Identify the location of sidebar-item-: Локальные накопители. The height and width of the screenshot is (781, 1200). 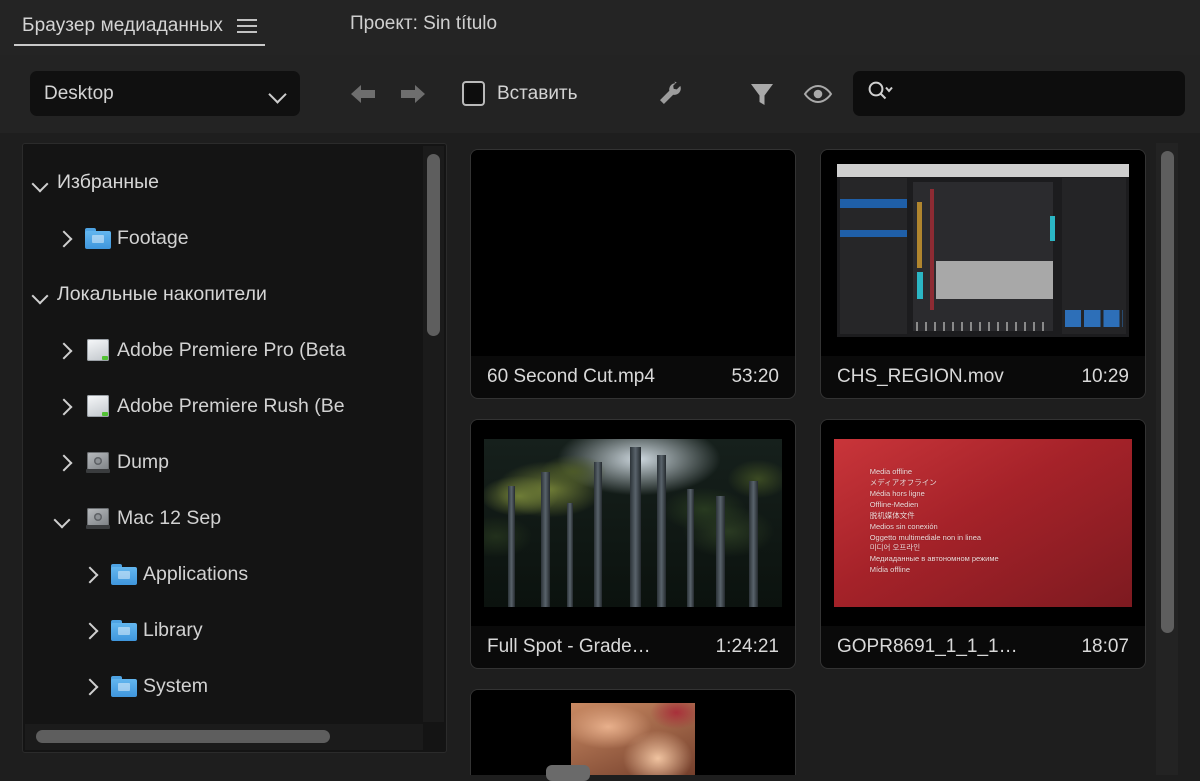
(223, 294).